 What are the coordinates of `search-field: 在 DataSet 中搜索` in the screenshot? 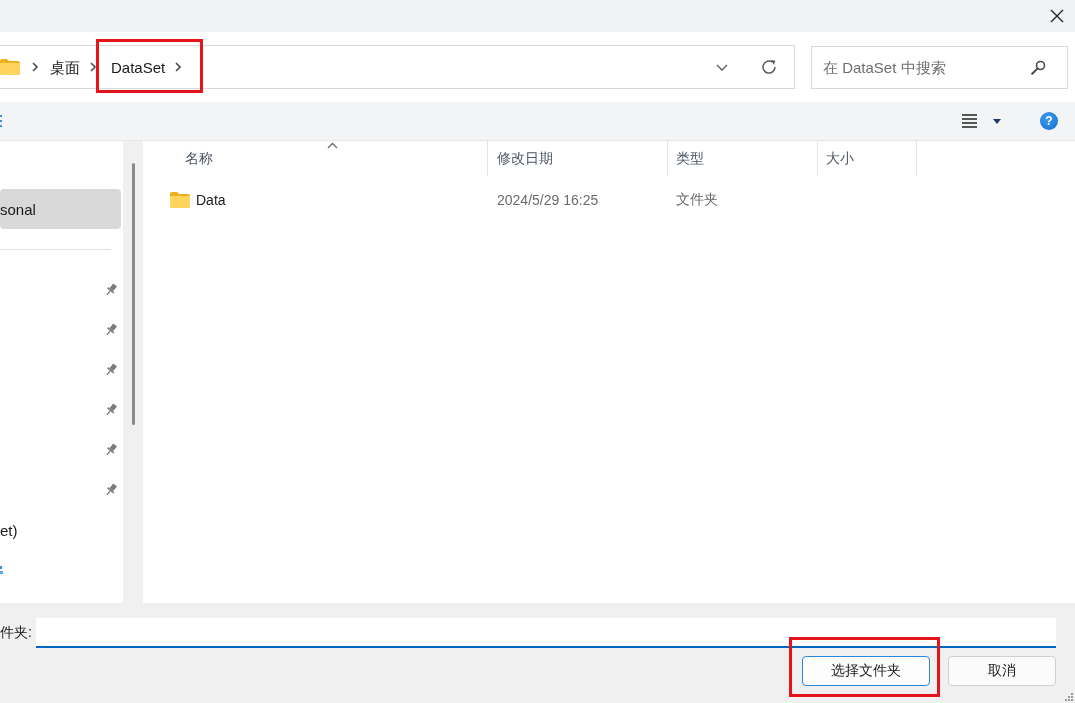 It's located at (939, 67).